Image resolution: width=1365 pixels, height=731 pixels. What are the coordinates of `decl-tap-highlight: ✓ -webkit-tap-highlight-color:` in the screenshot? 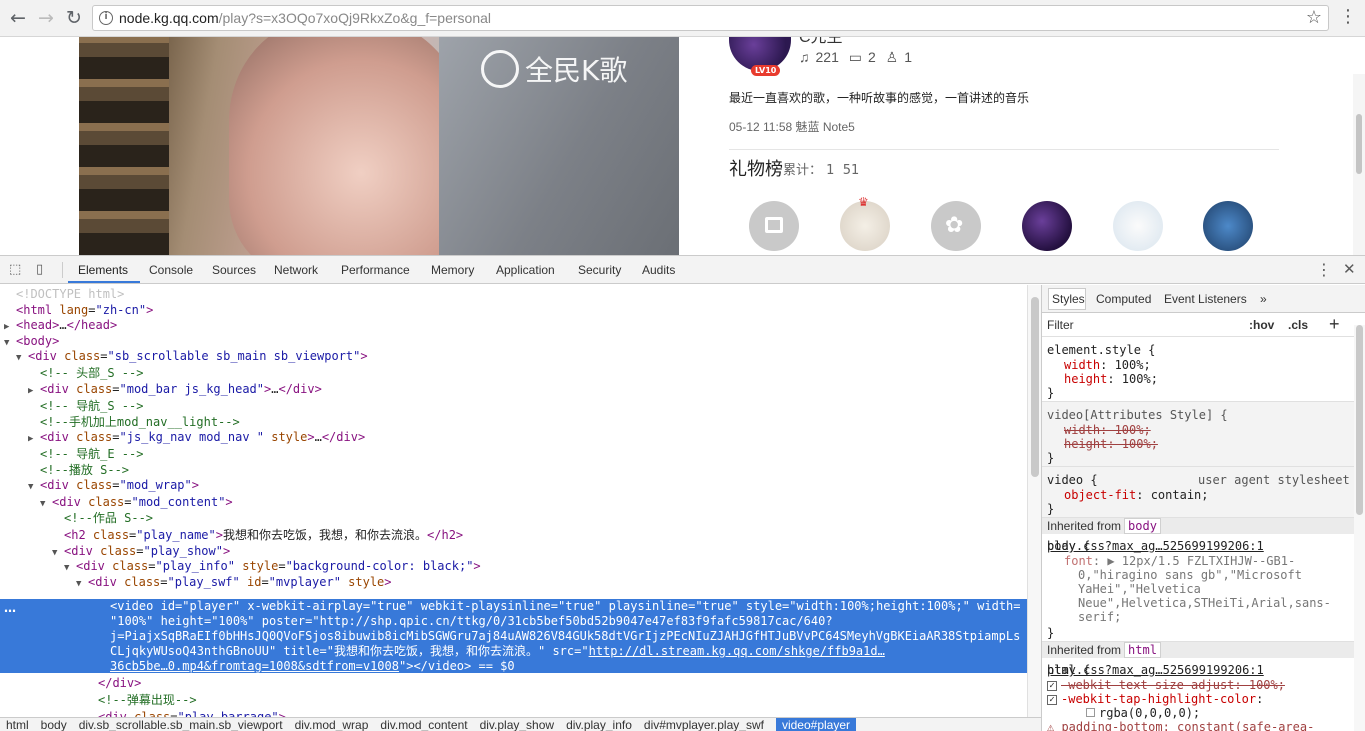 It's located at (1155, 699).